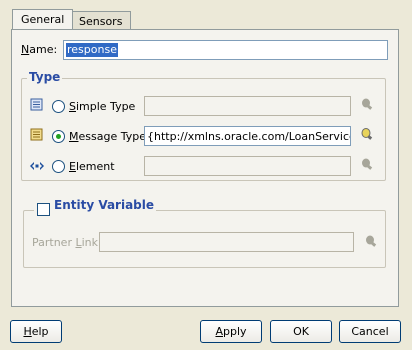  Describe the element at coordinates (39, 49) in the screenshot. I see `name-label: Name:` at that location.